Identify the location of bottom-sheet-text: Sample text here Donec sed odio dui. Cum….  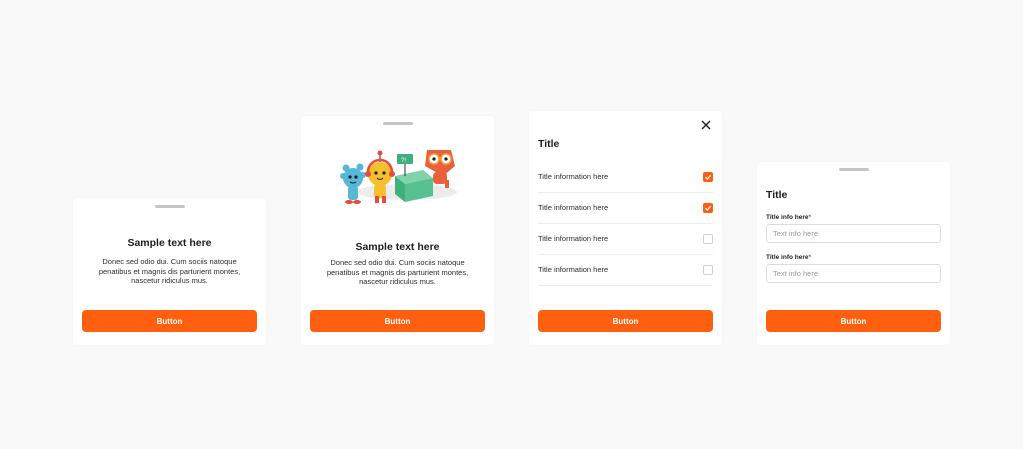
(169, 271).